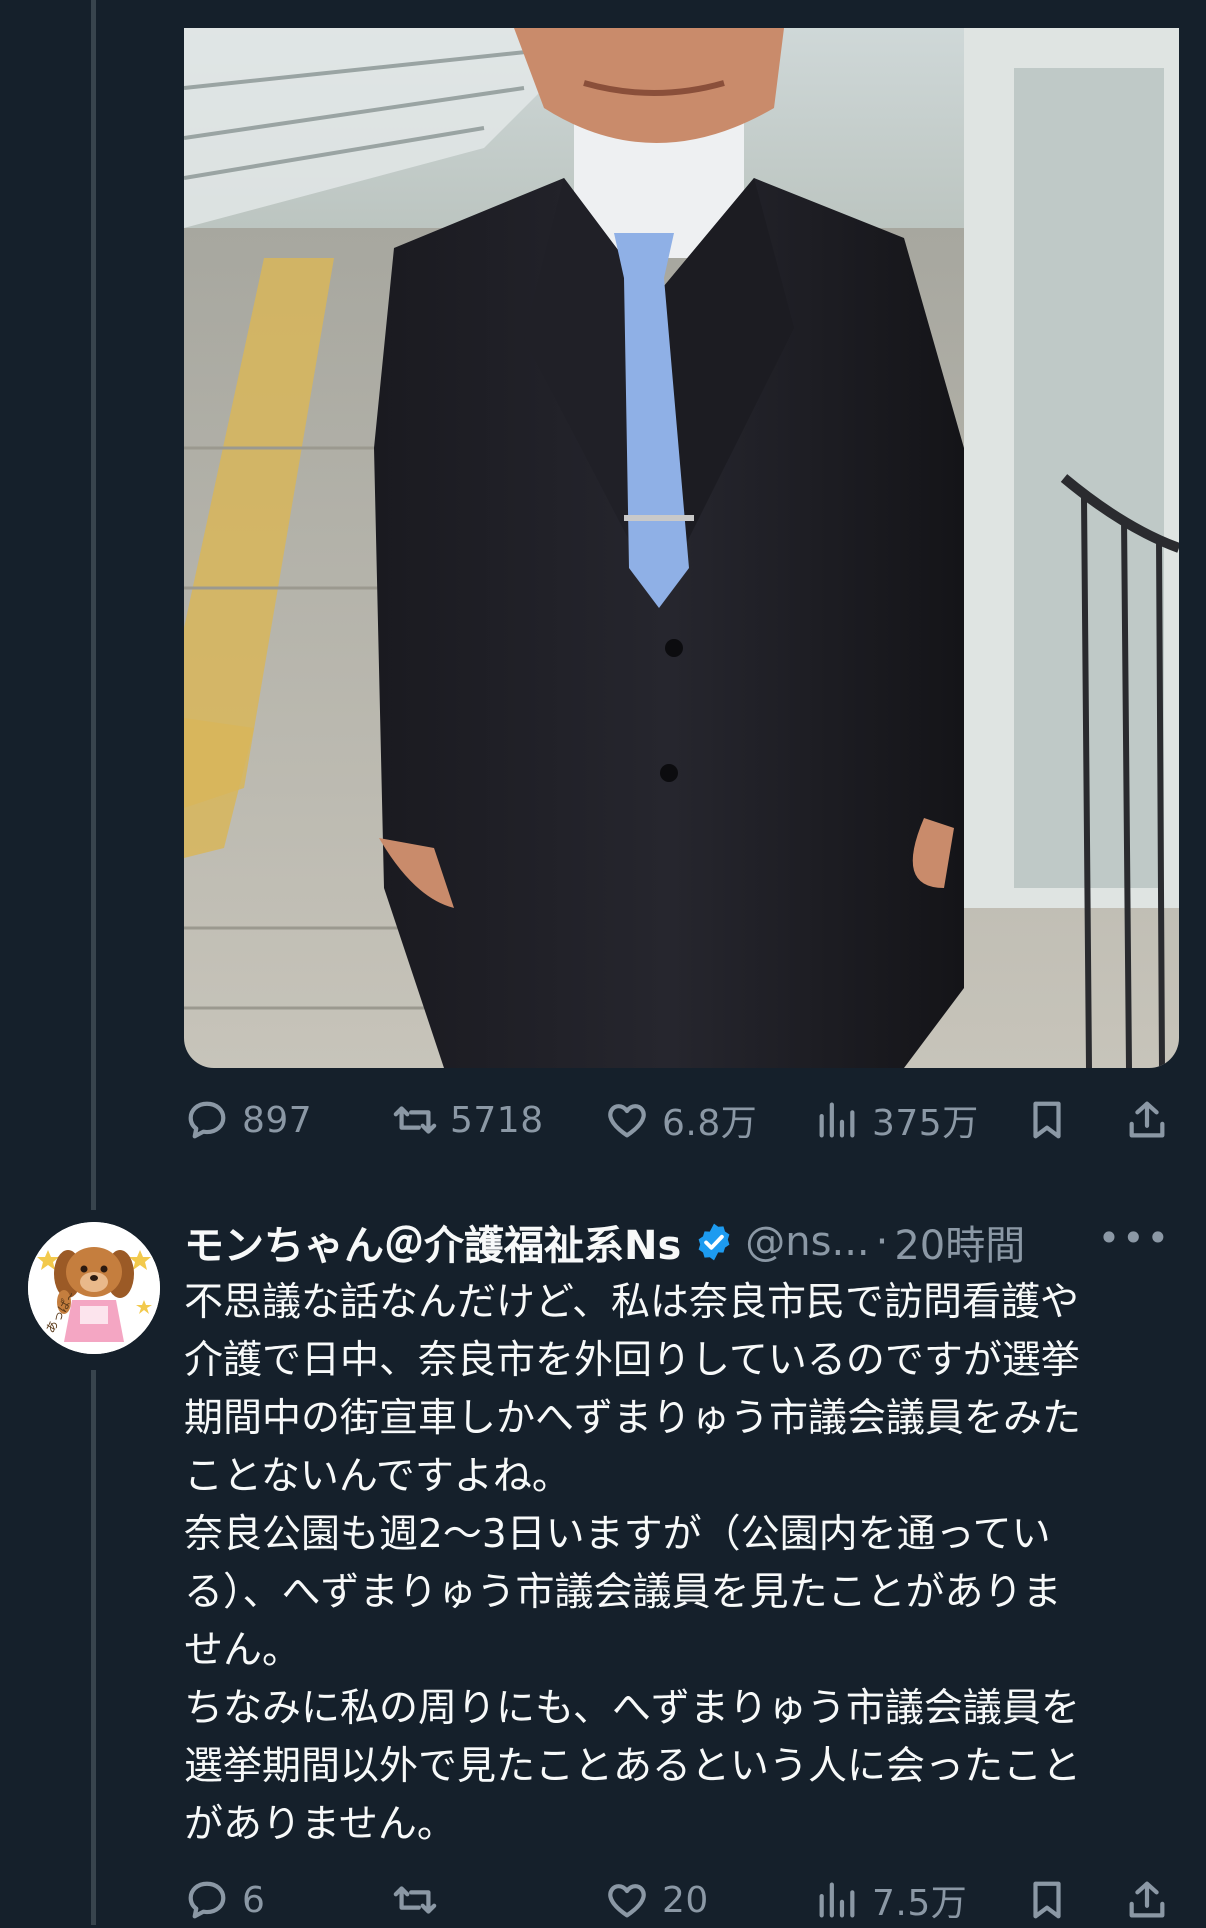 Image resolution: width=1206 pixels, height=1928 pixels. What do you see at coordinates (432, 1242) in the screenshot?
I see `display-name: モンちゃん＠介護福祉系Ns` at bounding box center [432, 1242].